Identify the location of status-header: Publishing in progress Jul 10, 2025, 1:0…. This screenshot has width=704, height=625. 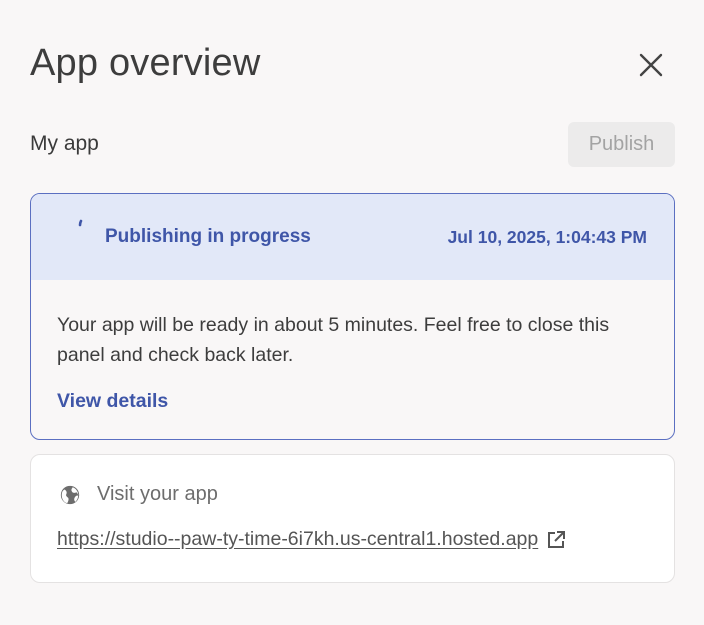
(352, 237).